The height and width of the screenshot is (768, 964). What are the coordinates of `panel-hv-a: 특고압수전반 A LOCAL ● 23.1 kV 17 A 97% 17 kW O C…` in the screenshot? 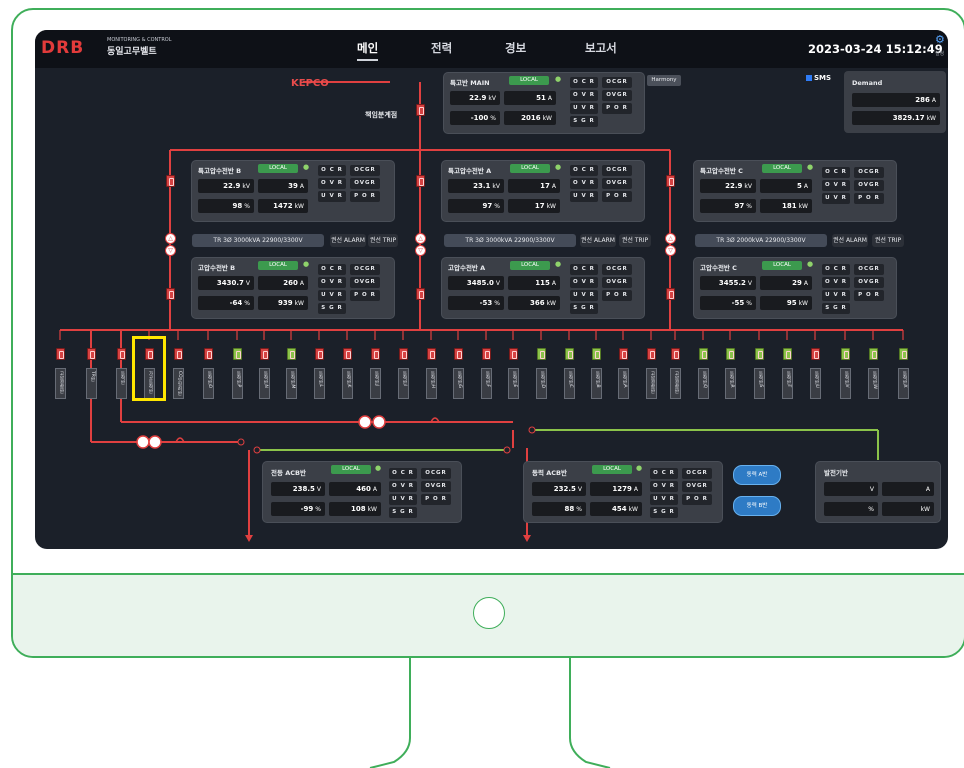 It's located at (543, 191).